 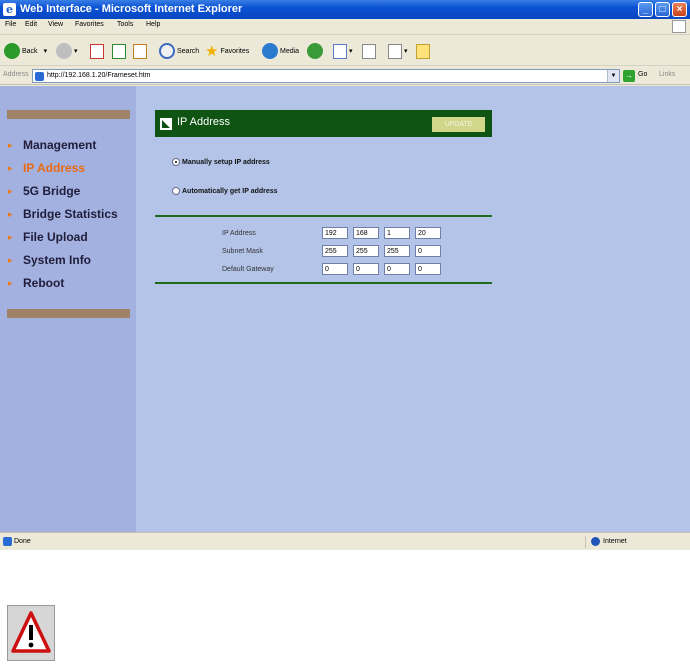 I want to click on refresh-icon, so click(x=119, y=51).